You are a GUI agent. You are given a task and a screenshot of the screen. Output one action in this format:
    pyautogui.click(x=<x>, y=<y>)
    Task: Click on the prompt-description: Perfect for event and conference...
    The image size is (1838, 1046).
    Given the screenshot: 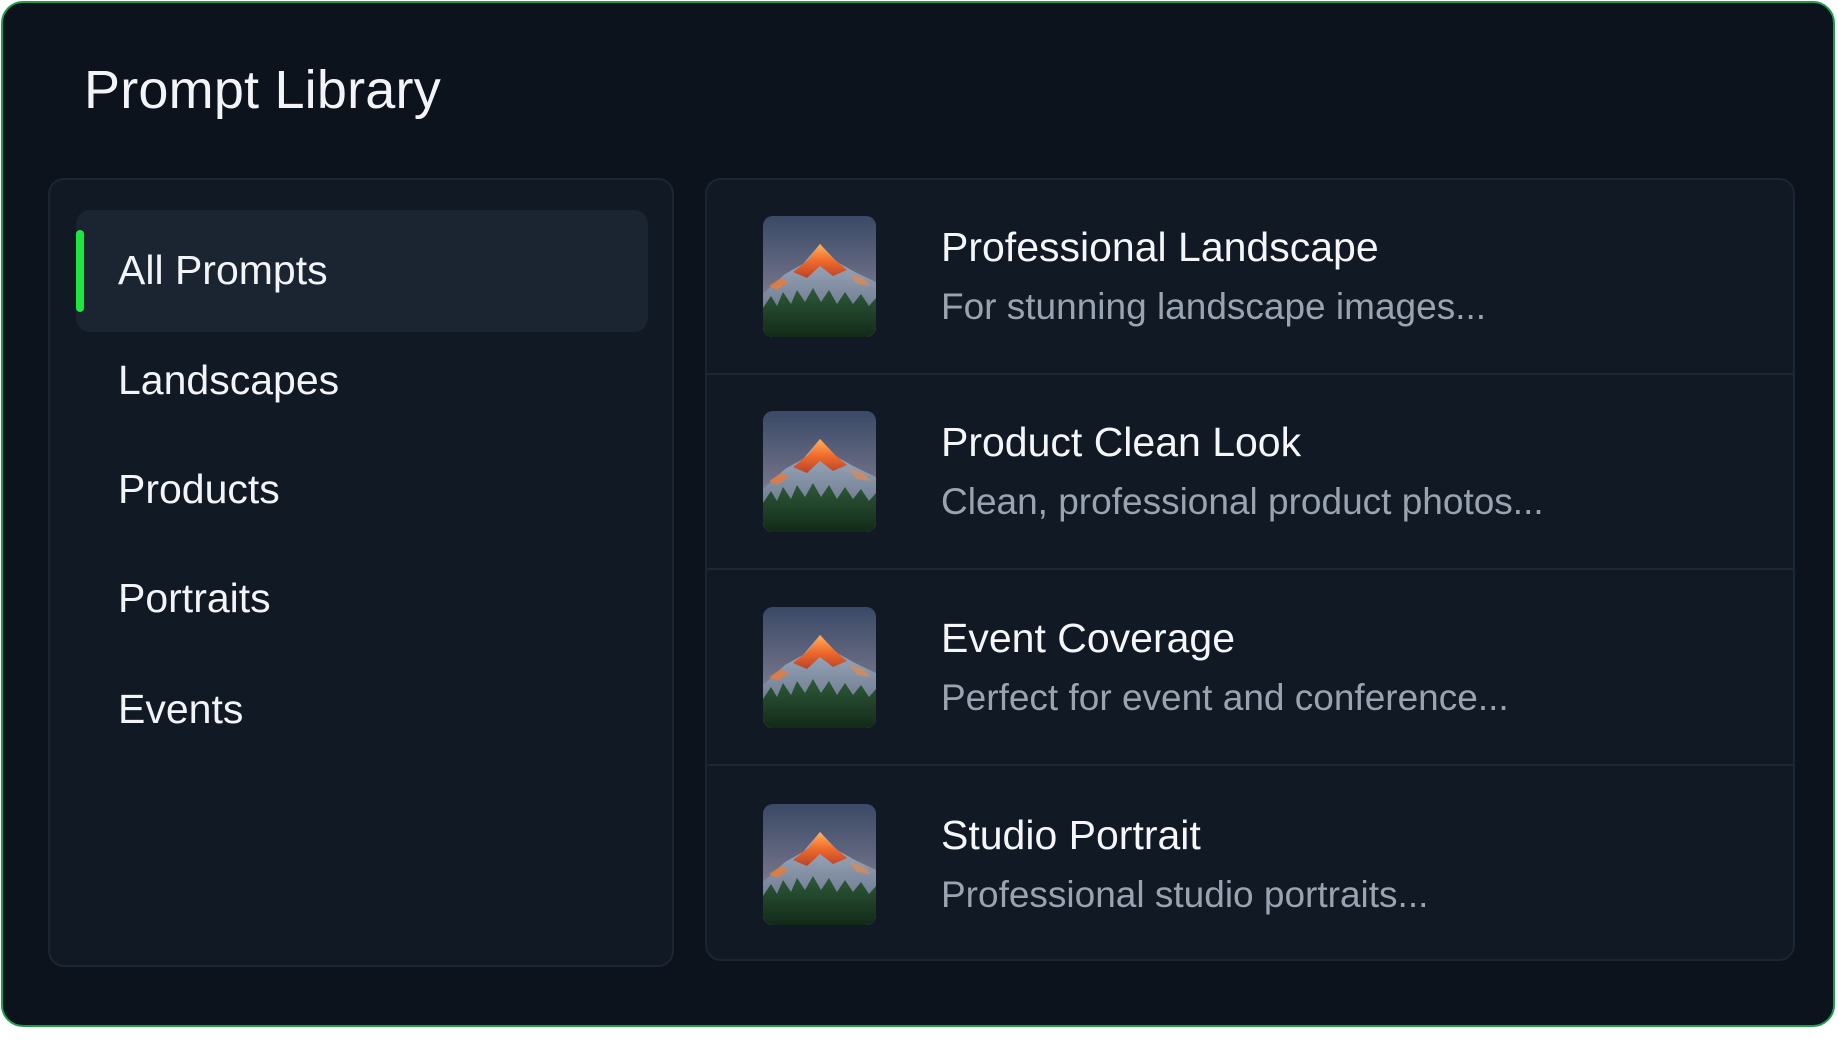 What is the action you would take?
    pyautogui.click(x=1225, y=697)
    